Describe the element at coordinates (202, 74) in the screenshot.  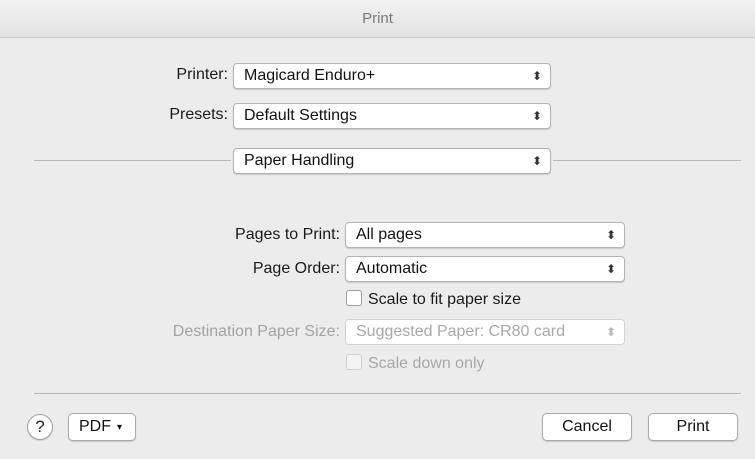
I see `printer-label: Printer:` at that location.